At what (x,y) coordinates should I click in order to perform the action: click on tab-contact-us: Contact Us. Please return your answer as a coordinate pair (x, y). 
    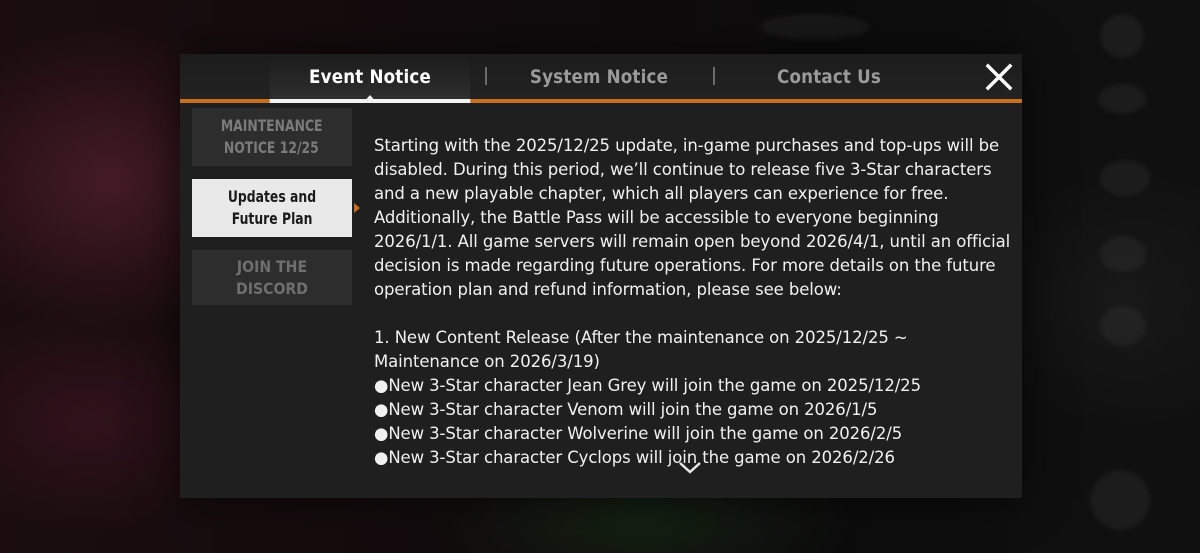
    Looking at the image, I should click on (828, 76).